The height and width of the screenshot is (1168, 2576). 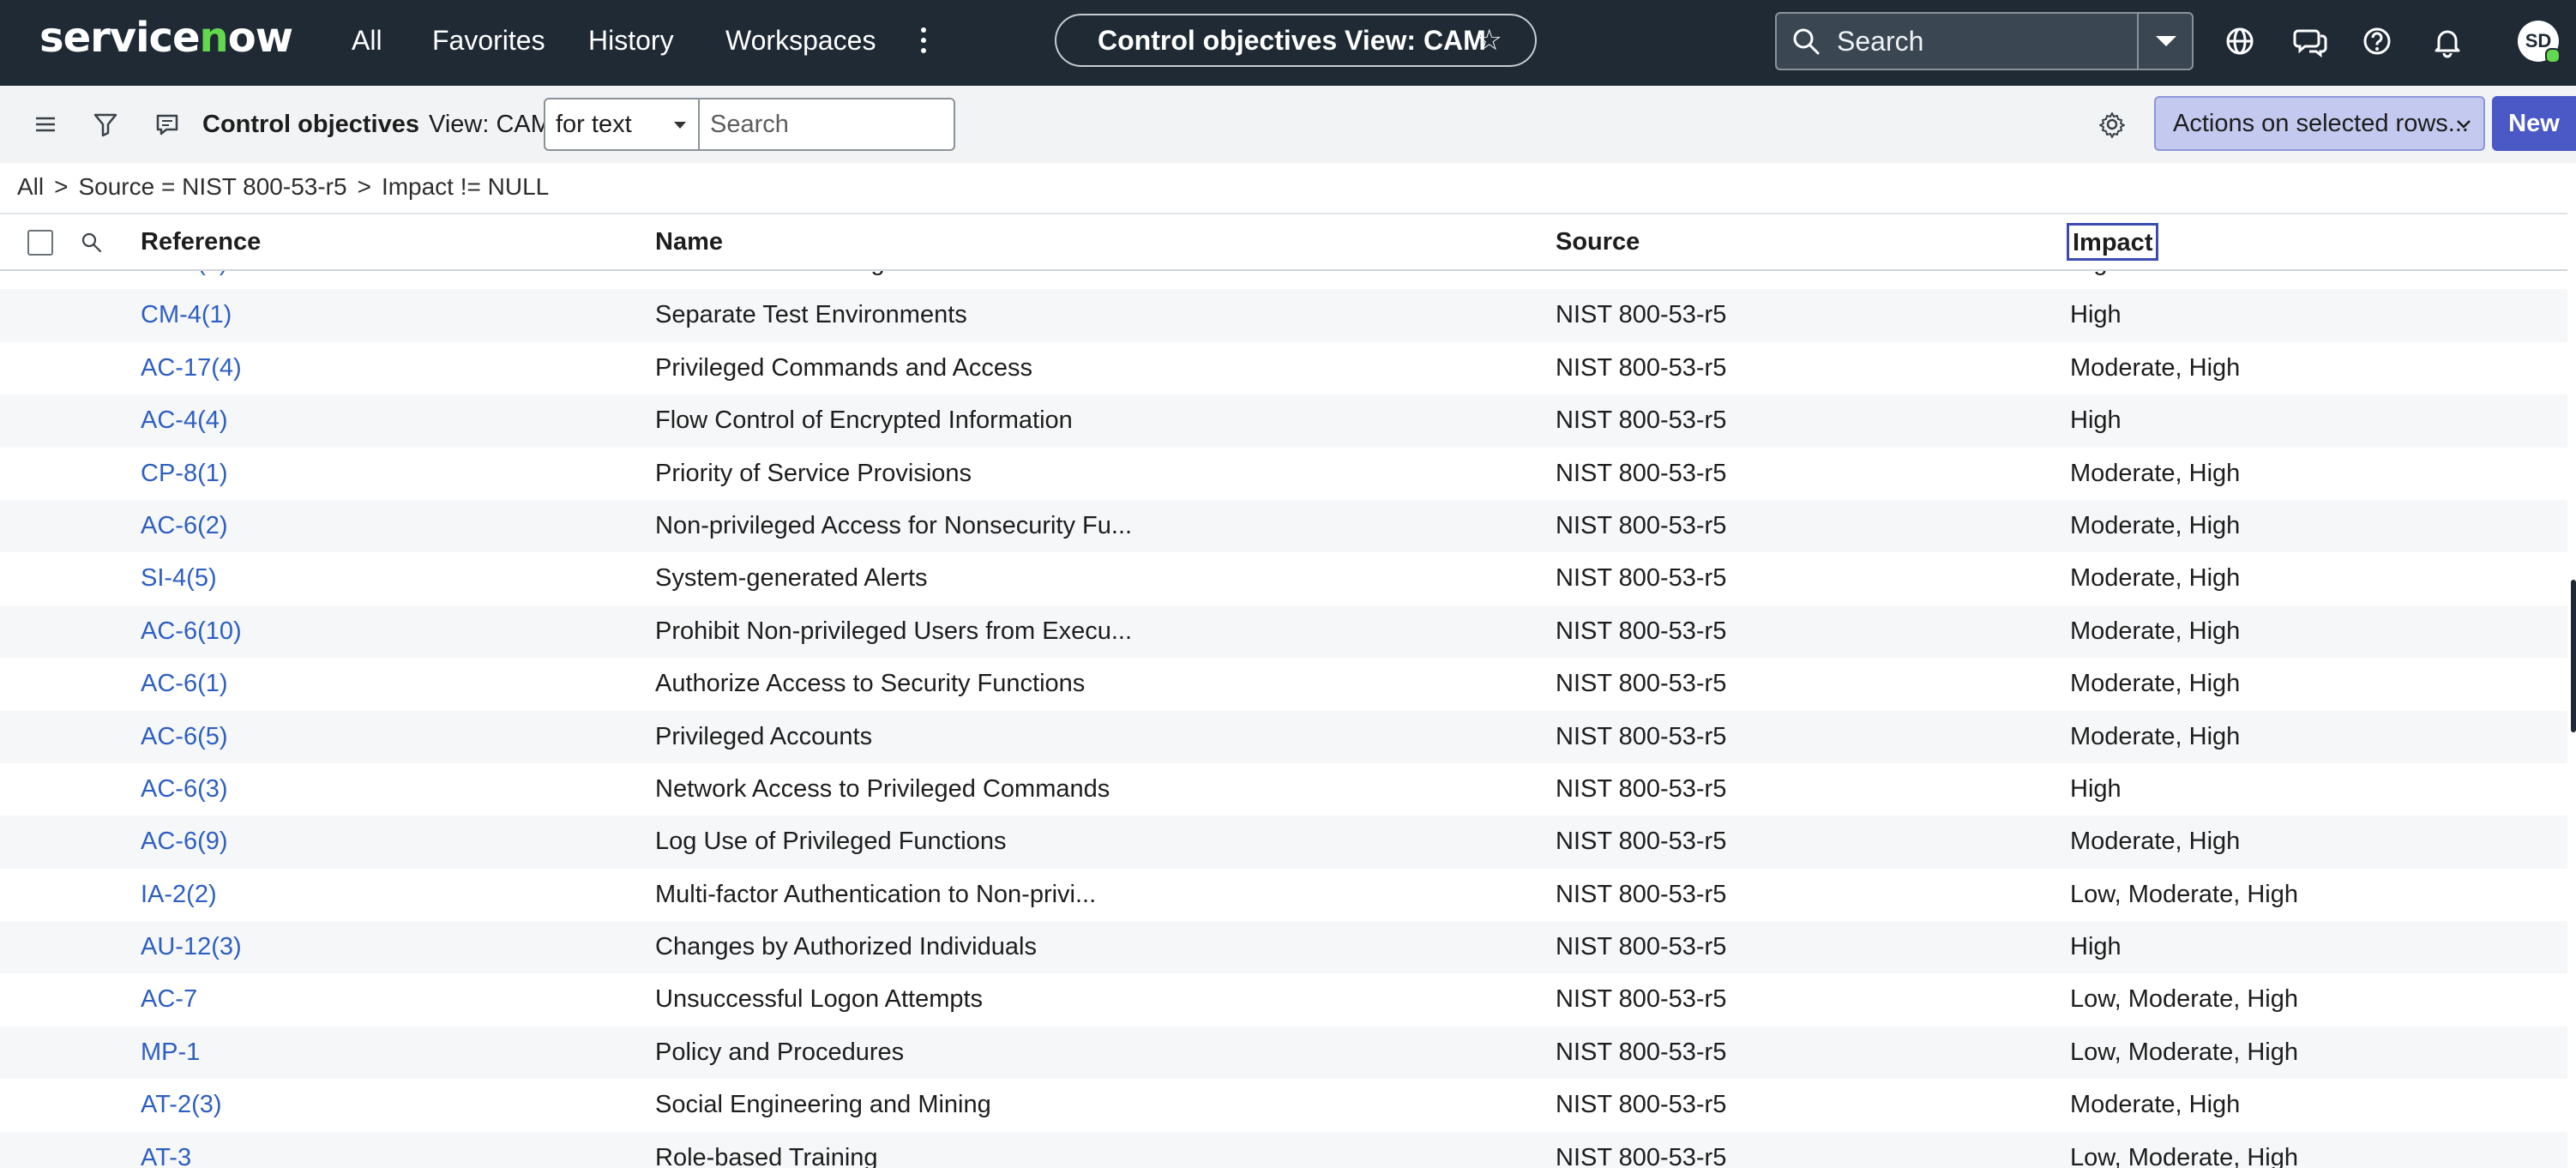 I want to click on column-header-reference: Reference, so click(x=201, y=241).